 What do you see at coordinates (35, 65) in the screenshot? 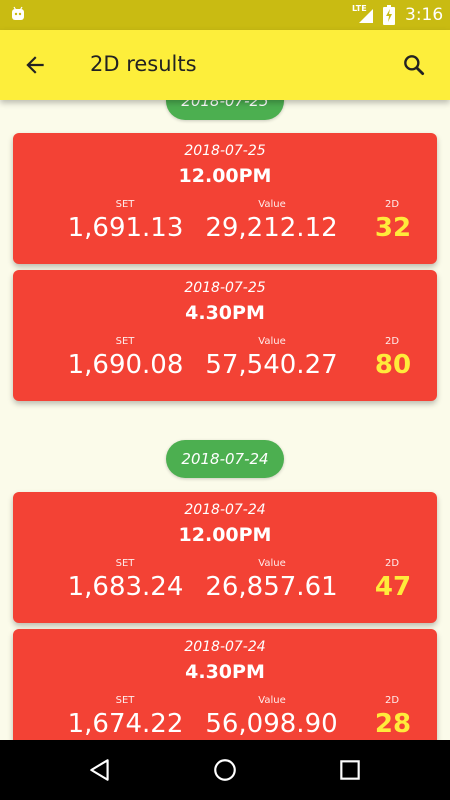
I see `back-arrow-icon` at bounding box center [35, 65].